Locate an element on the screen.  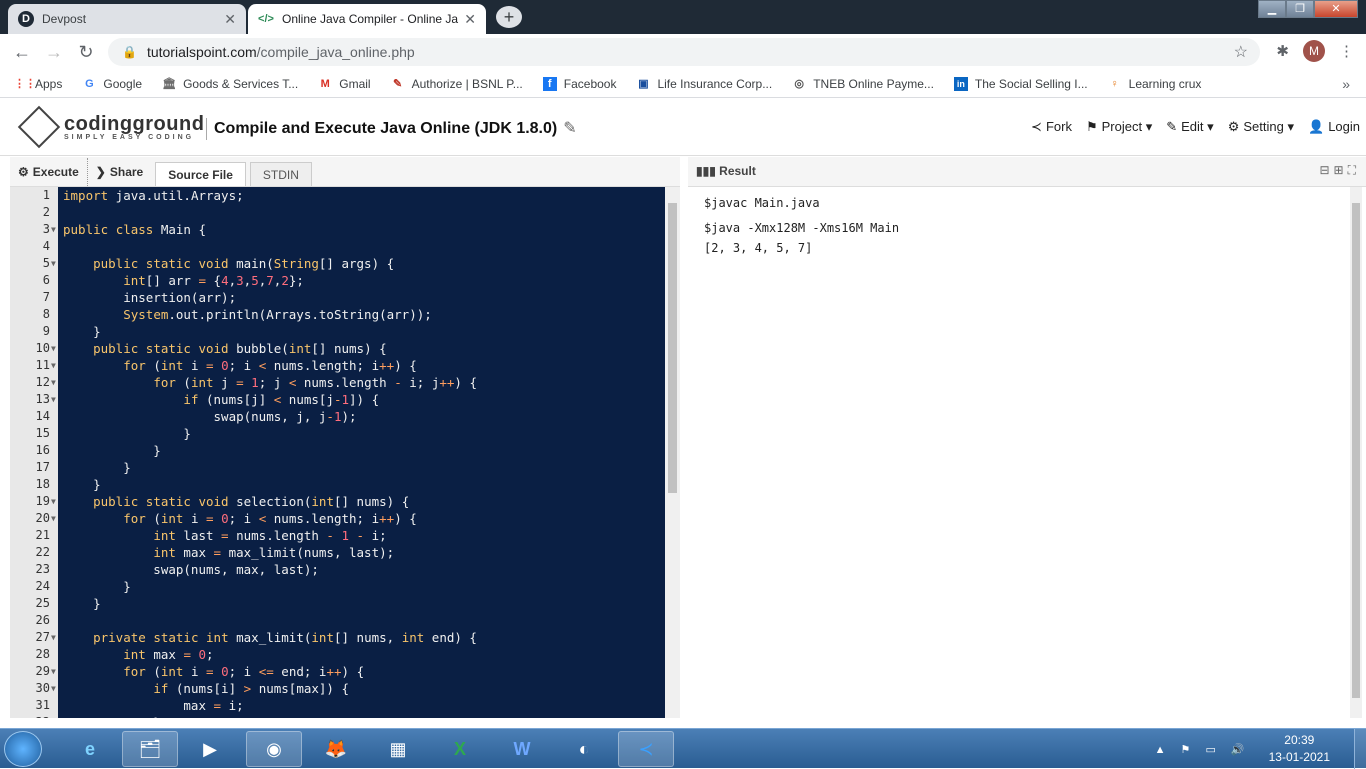
fullscreen-icon: ⛶ is located at coordinates (1354, 170).